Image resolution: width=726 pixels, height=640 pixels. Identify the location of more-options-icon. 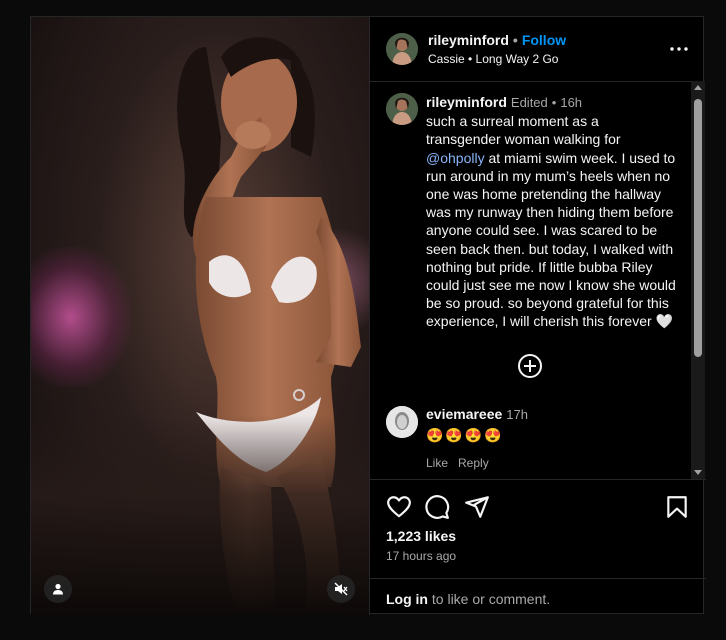
(679, 49).